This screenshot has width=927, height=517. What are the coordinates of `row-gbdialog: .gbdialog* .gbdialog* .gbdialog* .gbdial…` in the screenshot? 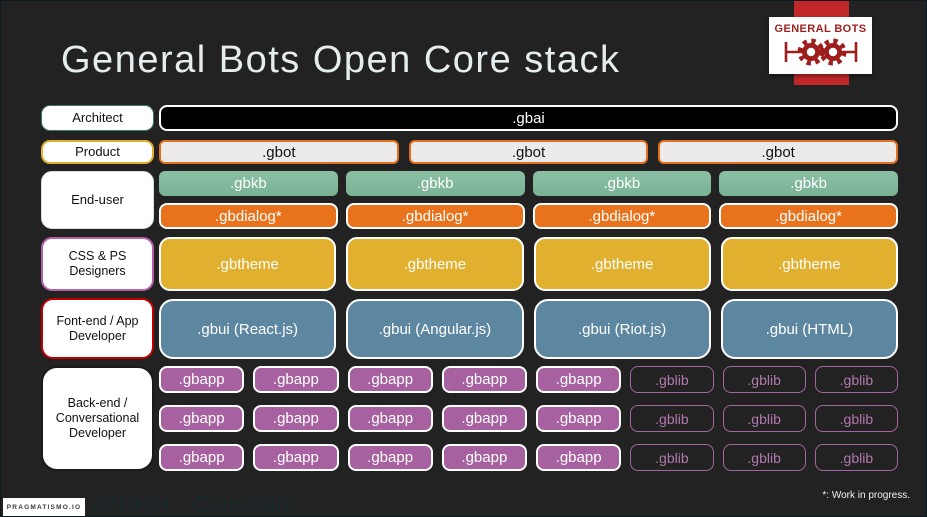 It's located at (528, 216).